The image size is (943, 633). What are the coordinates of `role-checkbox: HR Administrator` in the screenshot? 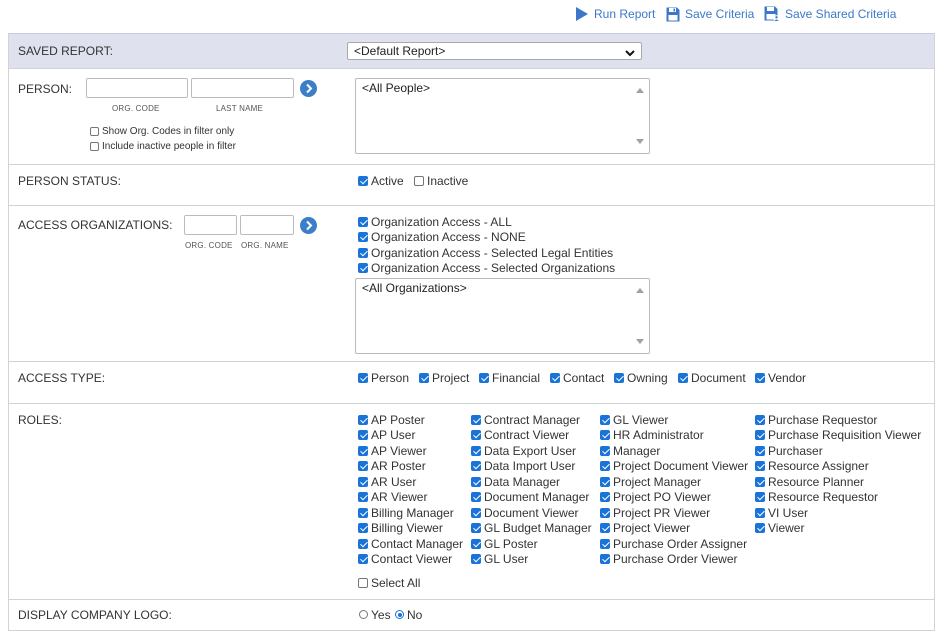 It's located at (652, 435).